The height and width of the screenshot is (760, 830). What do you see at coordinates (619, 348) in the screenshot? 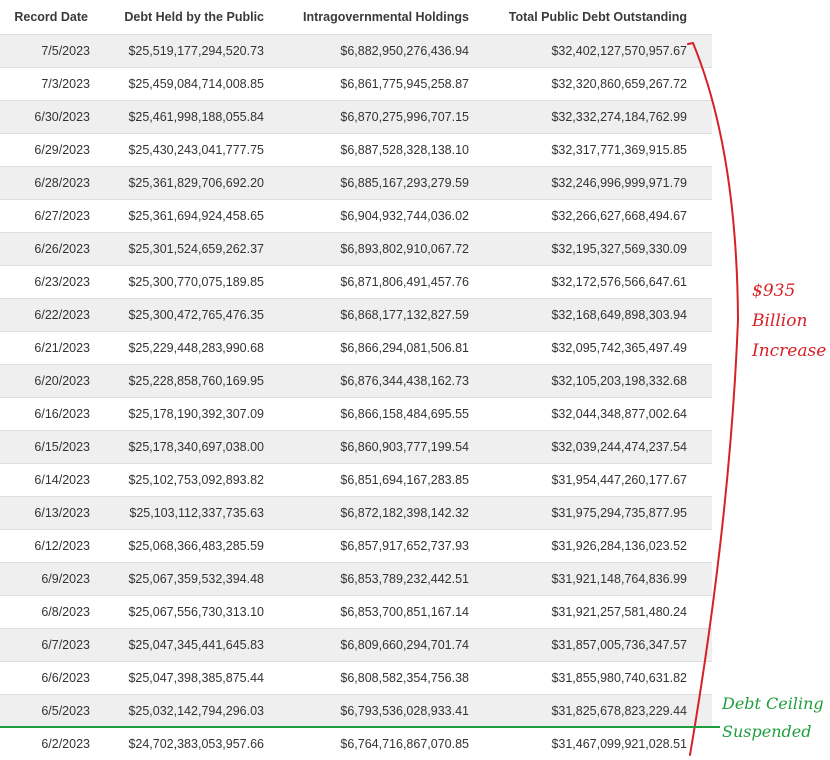
I see `cell-total-public-debt: $32,095,742,365,497.49` at bounding box center [619, 348].